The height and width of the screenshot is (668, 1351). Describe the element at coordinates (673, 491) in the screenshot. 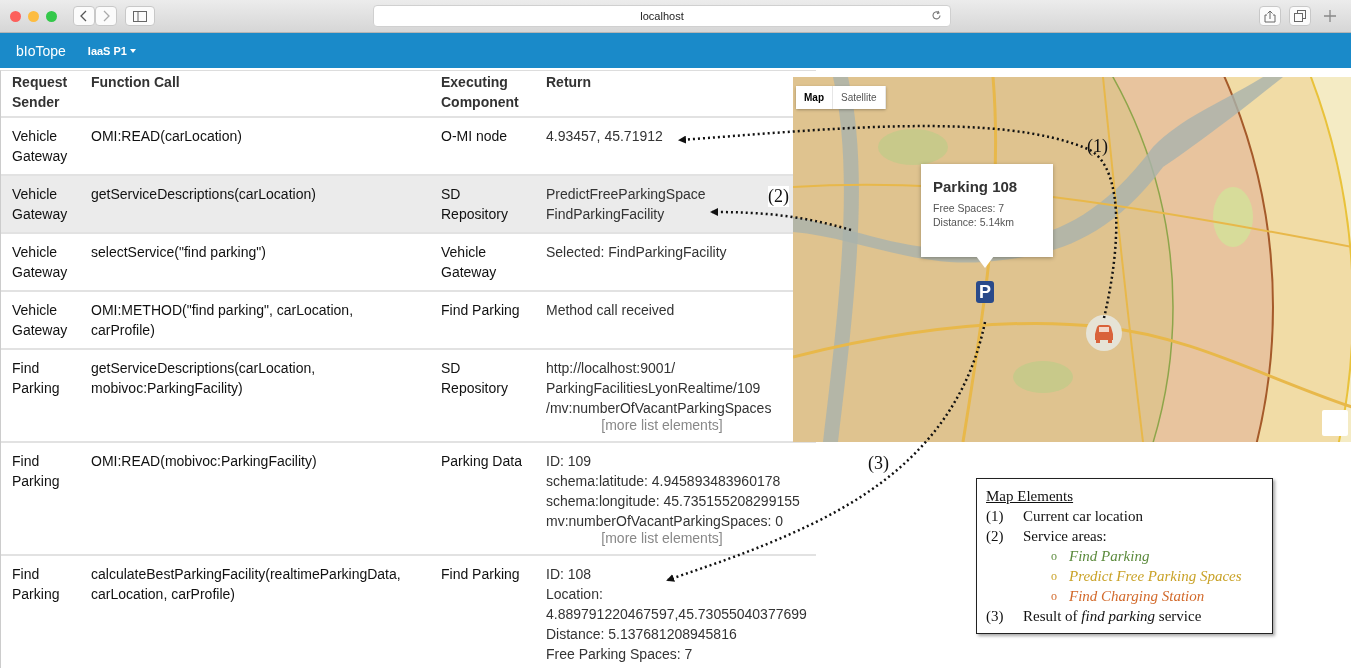

I see `table-cell-text: ID: 109 schema:latitude: 4.945893483960178 schema:longitude: 45.735155208299155 mv:numberOfVacantParkingSpaces: 0` at that location.